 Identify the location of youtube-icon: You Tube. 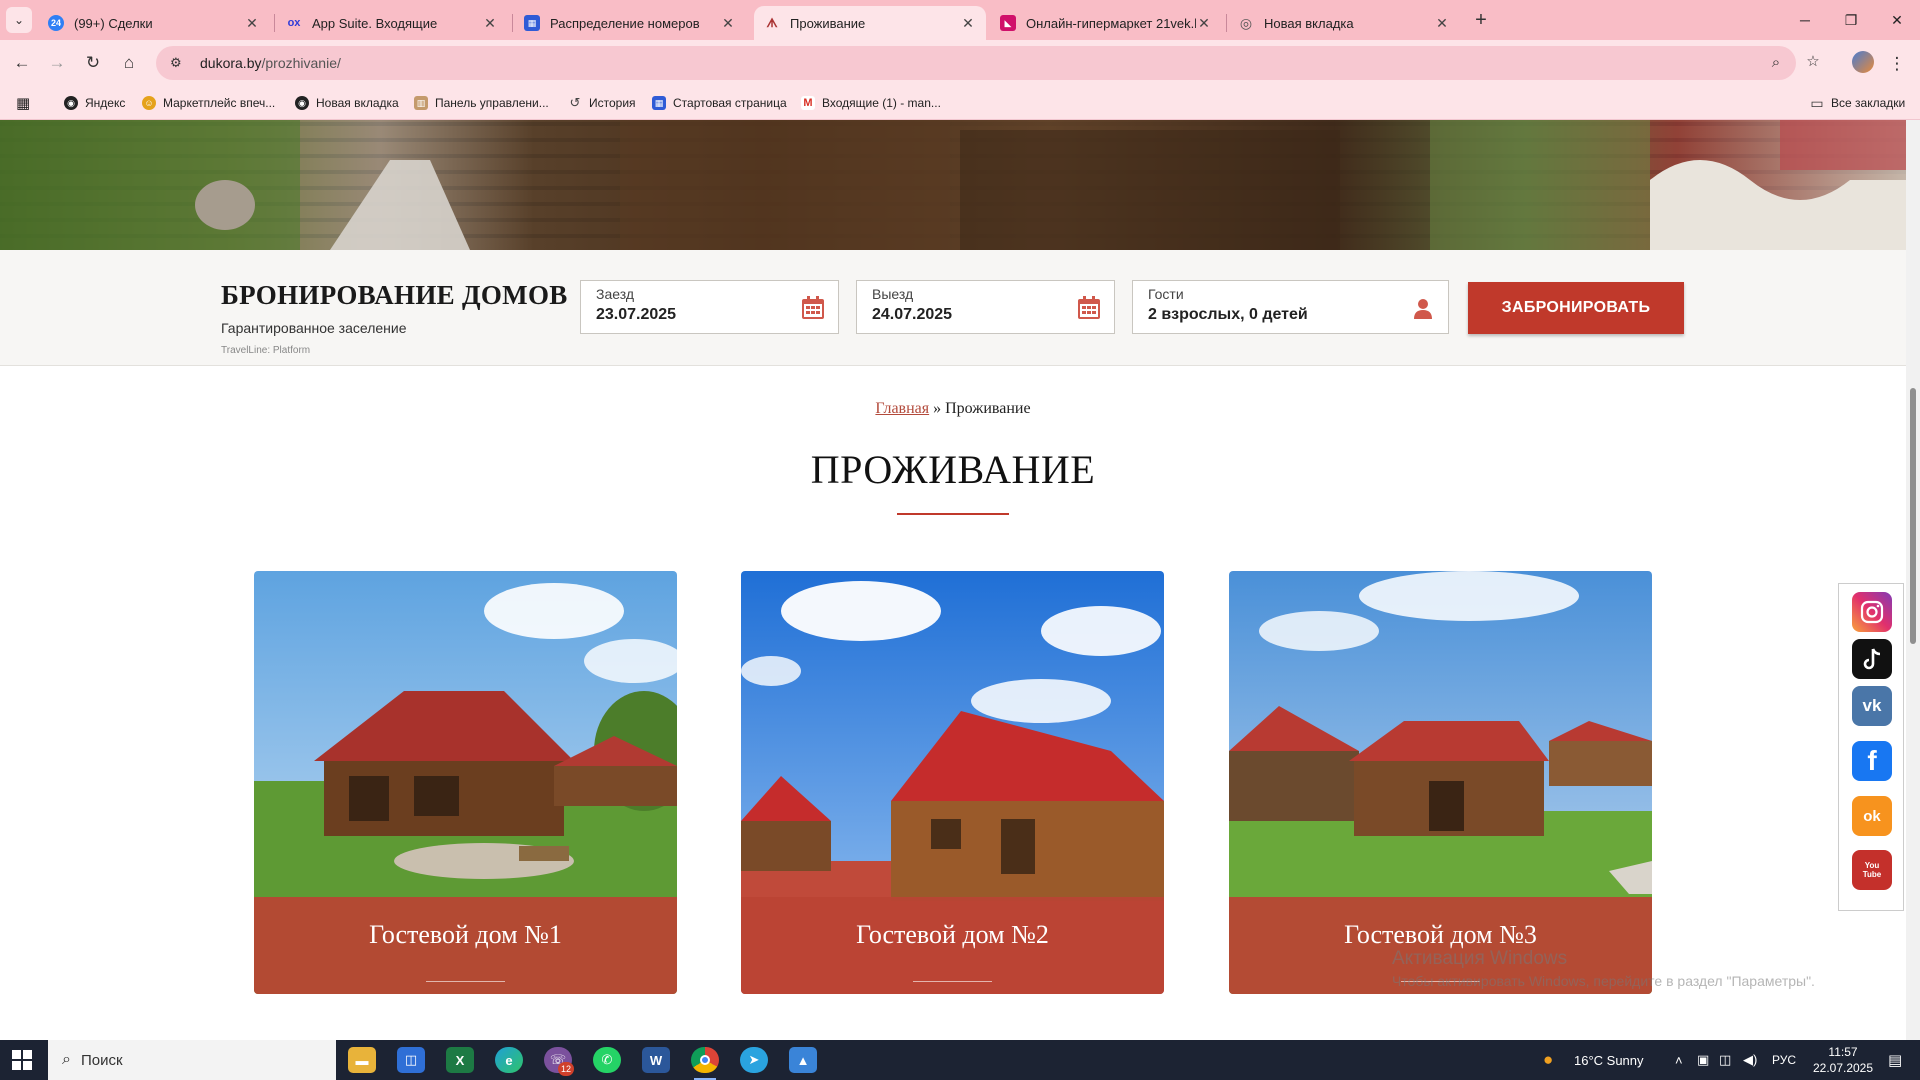
(1872, 870).